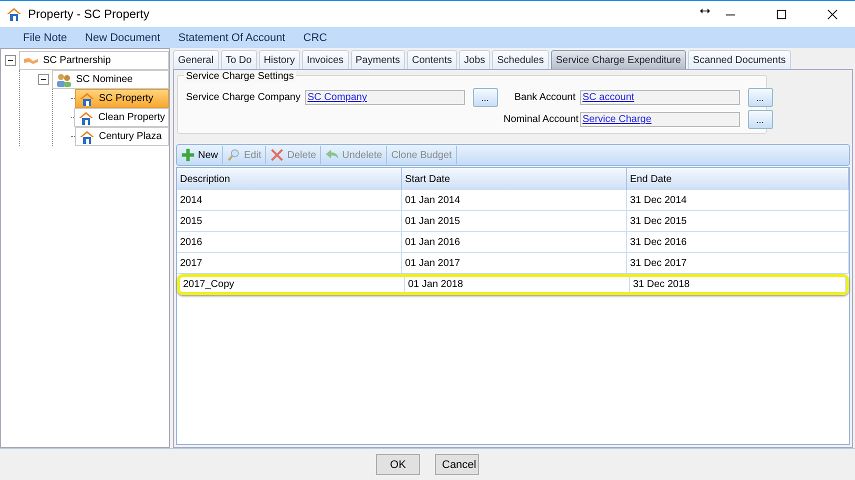  I want to click on tab: Service Charge Expenditure, so click(618, 59).